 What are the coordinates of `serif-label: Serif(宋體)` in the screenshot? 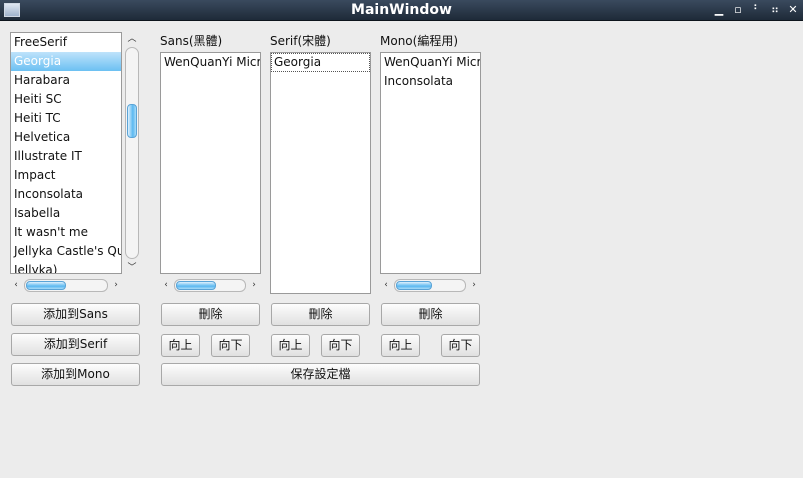 It's located at (300, 41).